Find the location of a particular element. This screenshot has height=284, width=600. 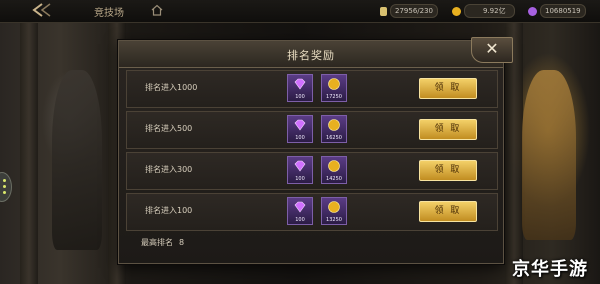

stamina-counter: 27956/230 is located at coordinates (409, 11).